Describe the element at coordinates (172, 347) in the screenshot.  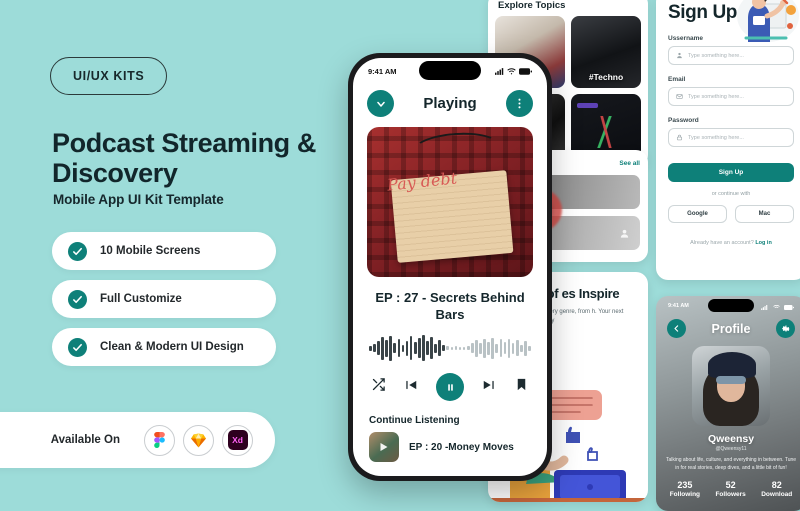
I see `feature-label: Clean & Modern UI Design` at that location.